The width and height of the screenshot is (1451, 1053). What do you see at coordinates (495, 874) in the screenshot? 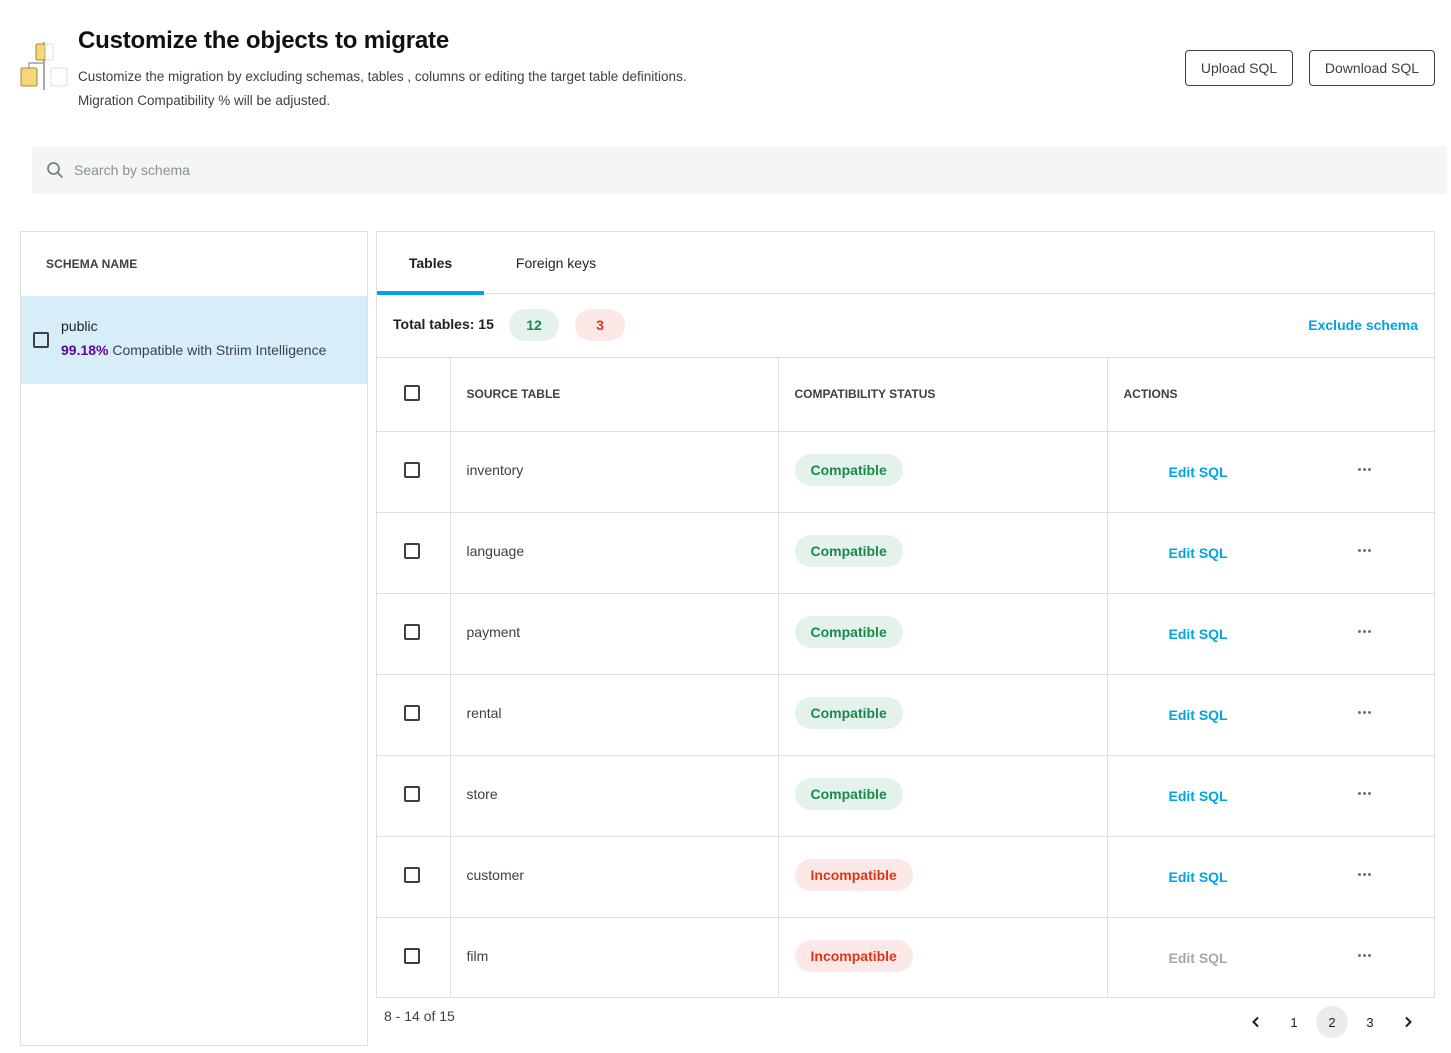
I see `source-table-name: customer` at bounding box center [495, 874].